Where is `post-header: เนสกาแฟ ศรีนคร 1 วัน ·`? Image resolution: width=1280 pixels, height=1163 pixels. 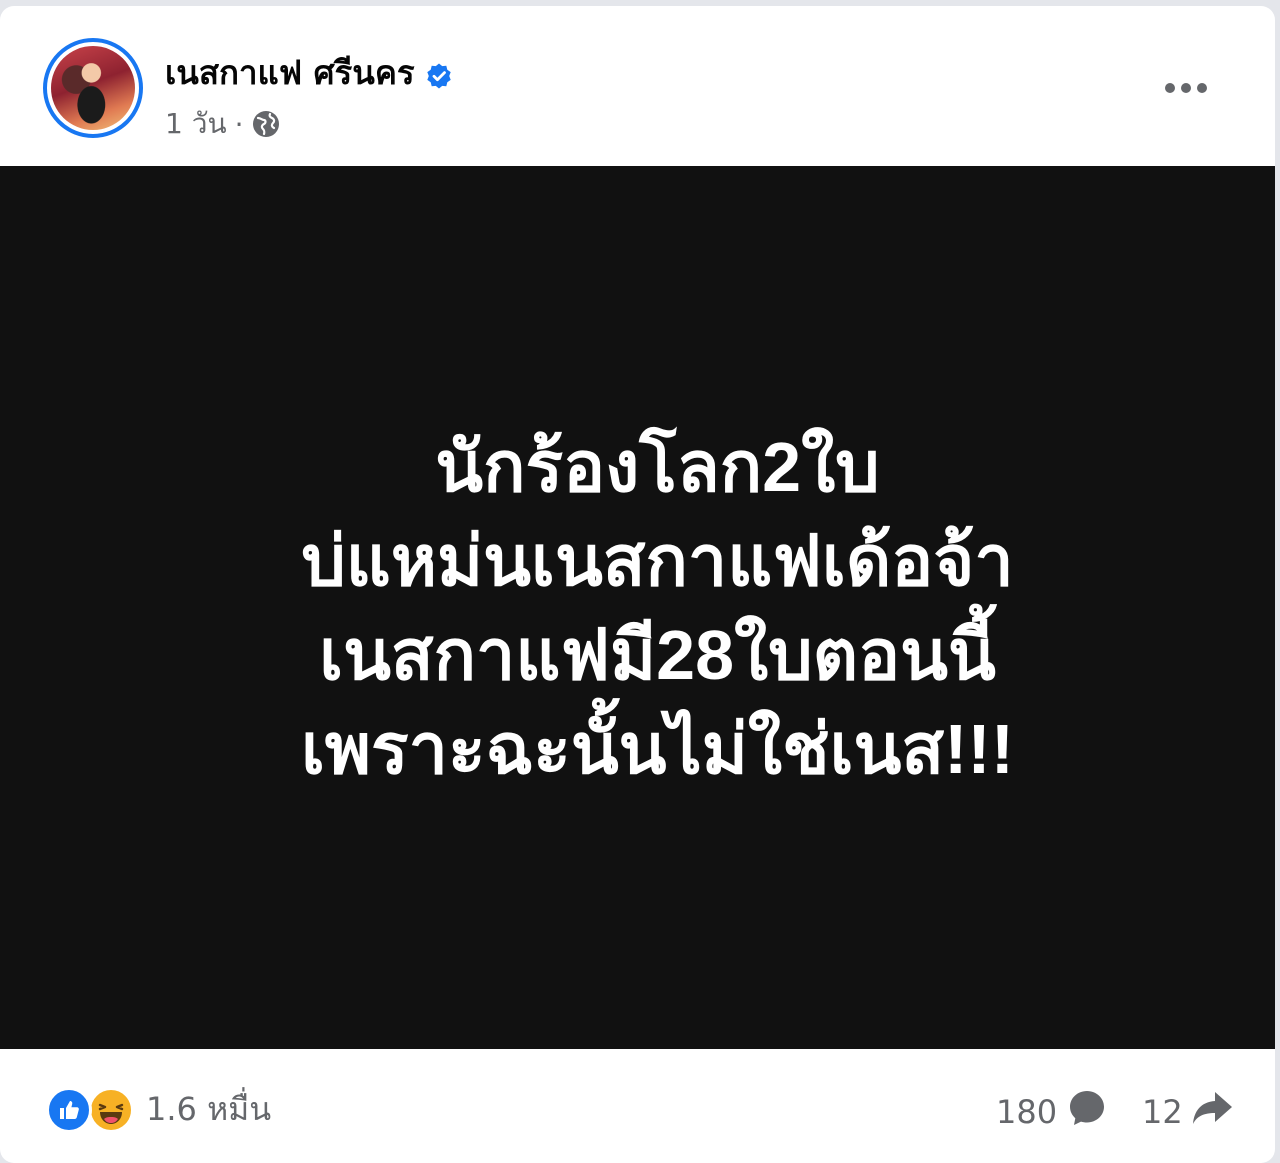
post-header: เนสกาแฟ ศรีนคร 1 วัน · is located at coordinates (637, 86).